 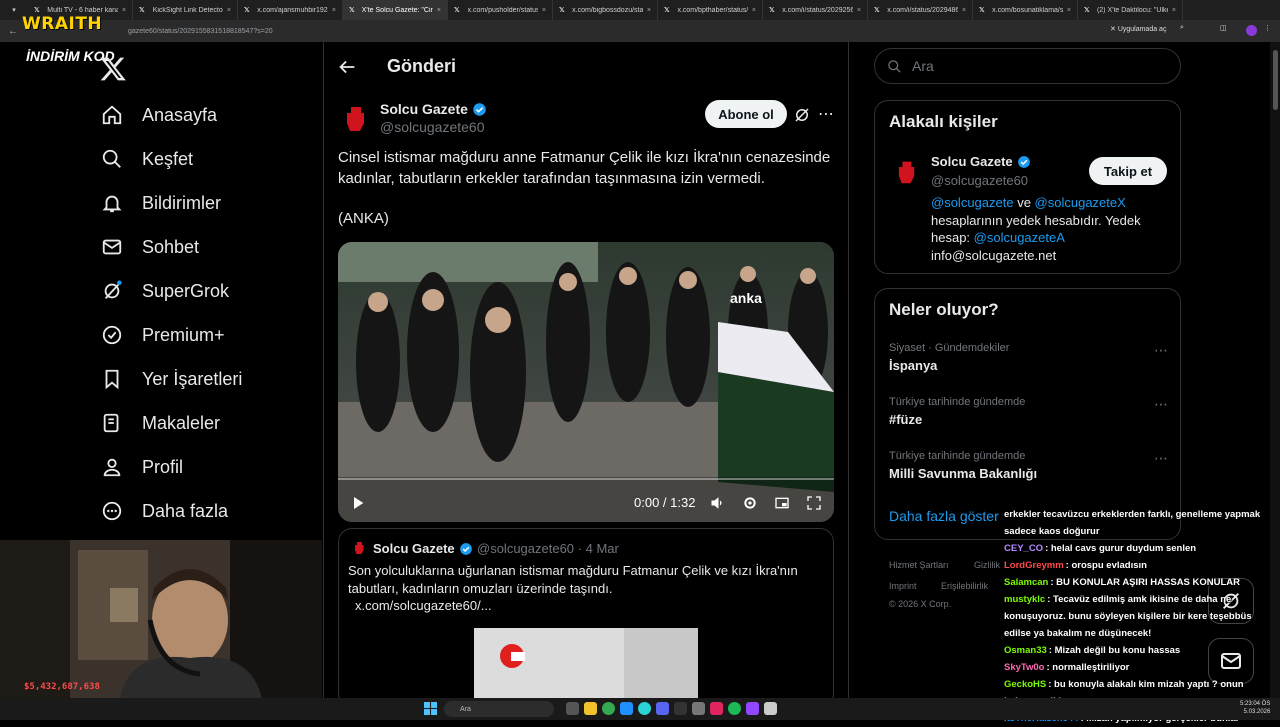 What do you see at coordinates (162, 335) in the screenshot?
I see `nav-item-premium: Premium+` at bounding box center [162, 335].